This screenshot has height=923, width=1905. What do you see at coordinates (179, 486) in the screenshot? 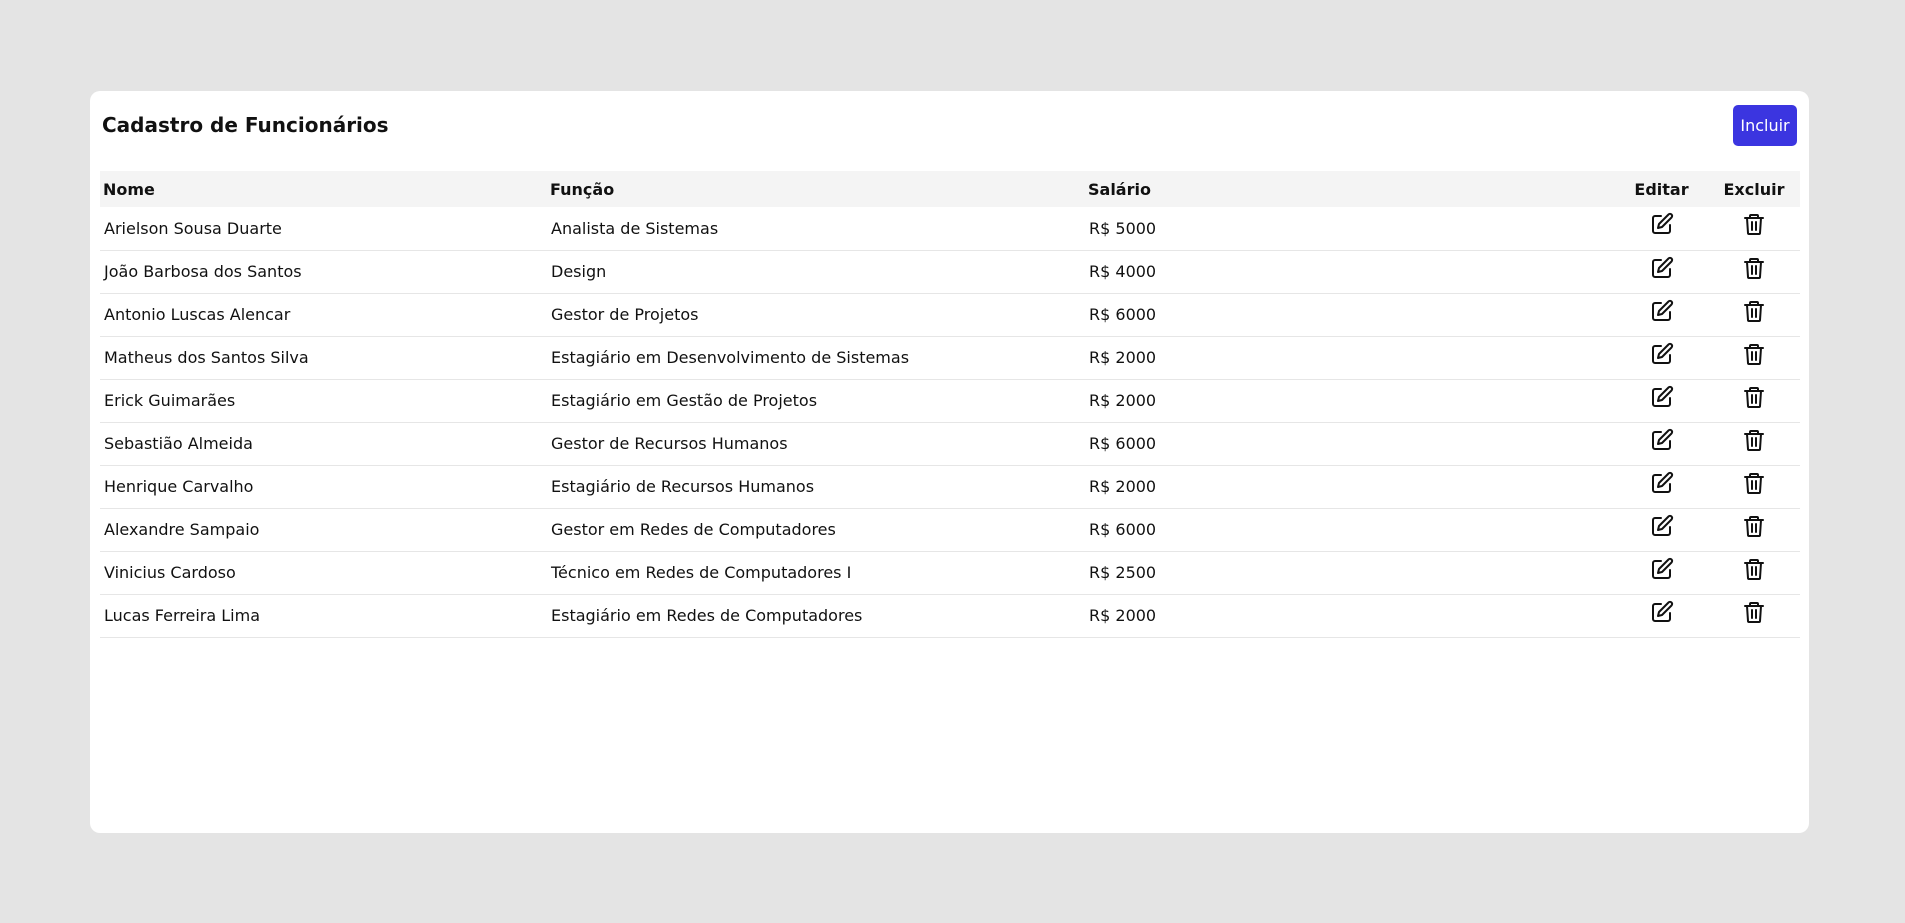
I see `cell-name: Henrique Carvalho` at bounding box center [179, 486].